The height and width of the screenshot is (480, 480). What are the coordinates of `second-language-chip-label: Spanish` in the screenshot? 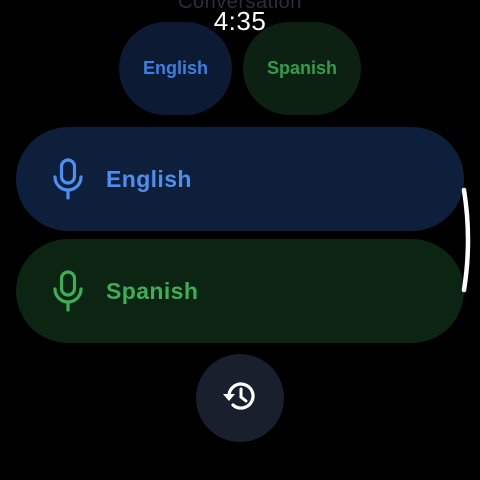 It's located at (301, 68).